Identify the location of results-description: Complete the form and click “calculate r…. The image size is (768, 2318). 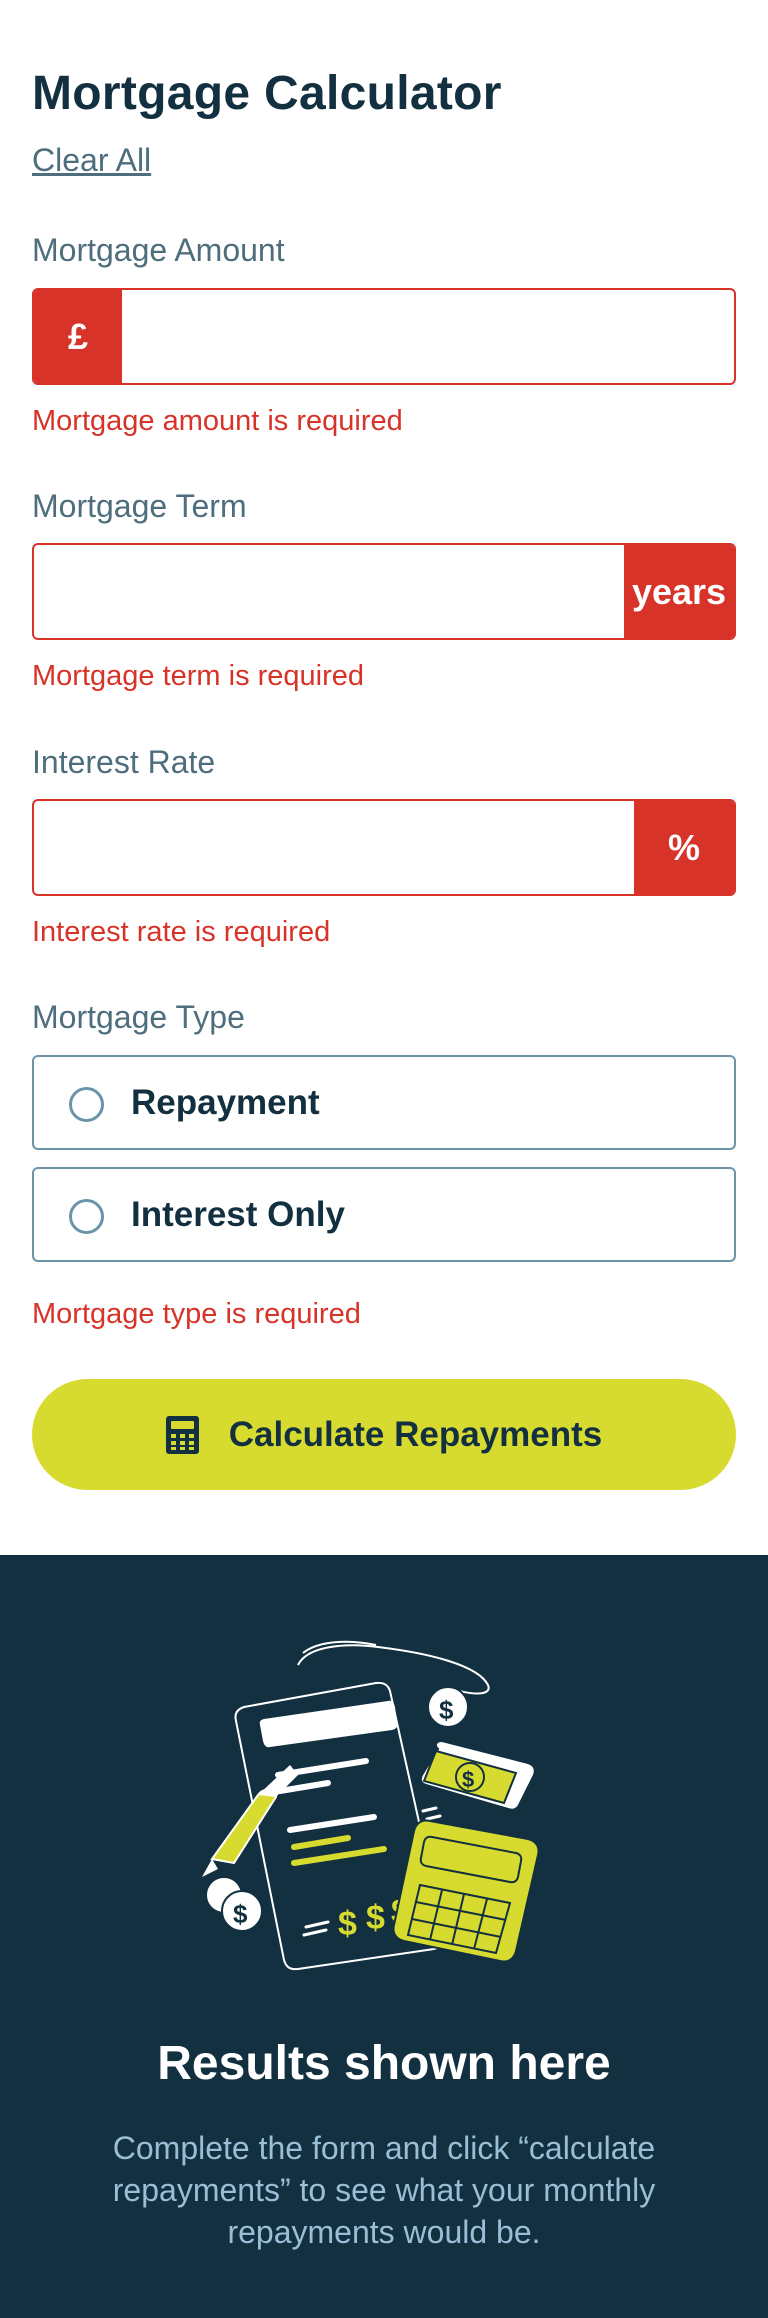
(384, 2190).